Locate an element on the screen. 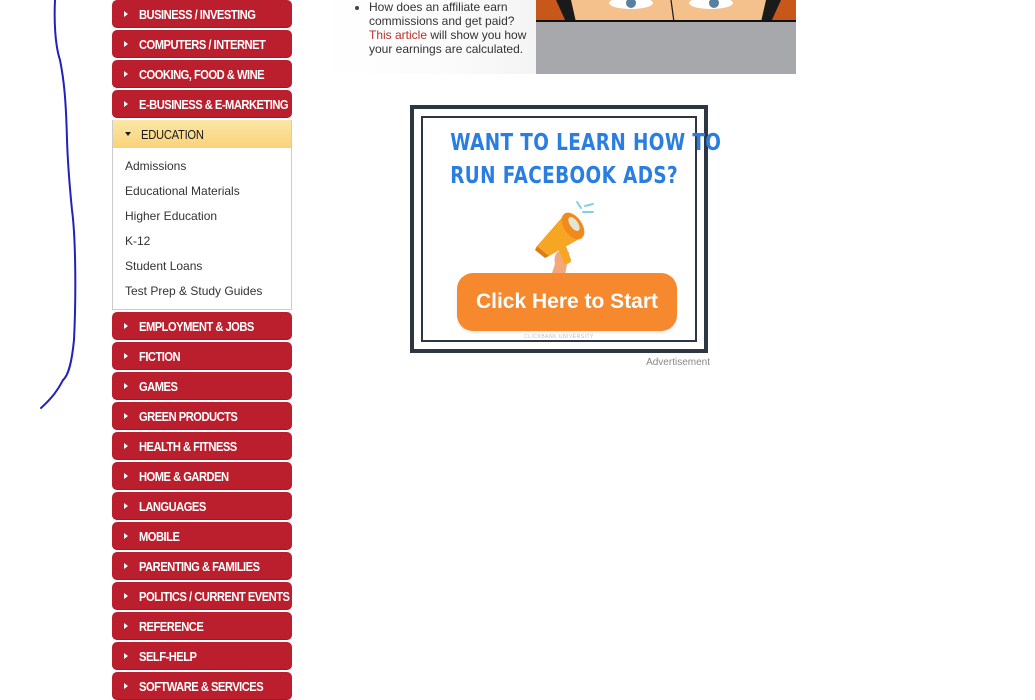  category-software-services: SOFTWARE & SERVICES is located at coordinates (202, 686).